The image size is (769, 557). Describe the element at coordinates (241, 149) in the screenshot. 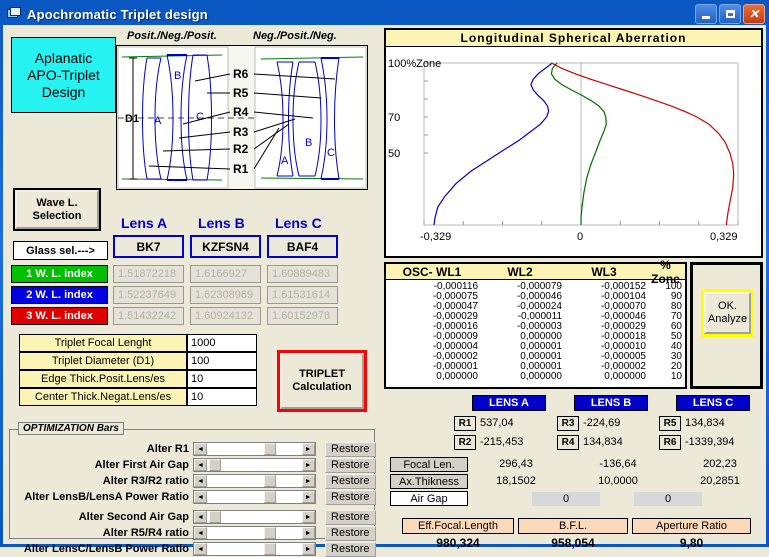

I see `radius-label-r2: R2` at that location.